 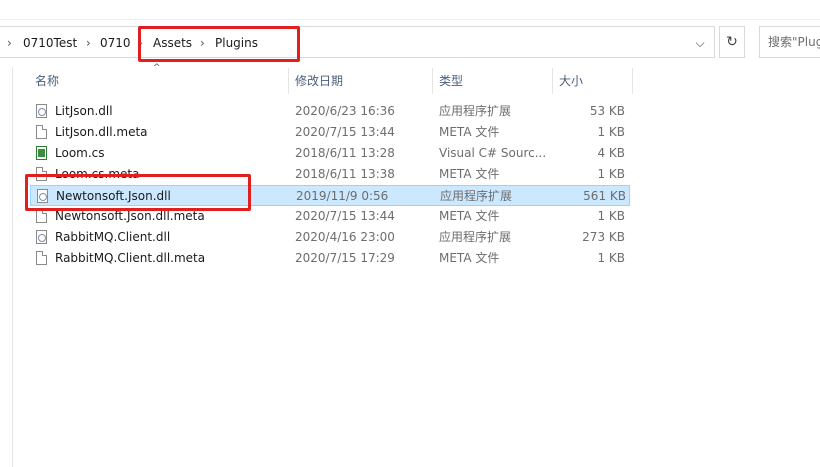 I want to click on file-name: RabbitMQ.Client.dll, so click(x=113, y=237).